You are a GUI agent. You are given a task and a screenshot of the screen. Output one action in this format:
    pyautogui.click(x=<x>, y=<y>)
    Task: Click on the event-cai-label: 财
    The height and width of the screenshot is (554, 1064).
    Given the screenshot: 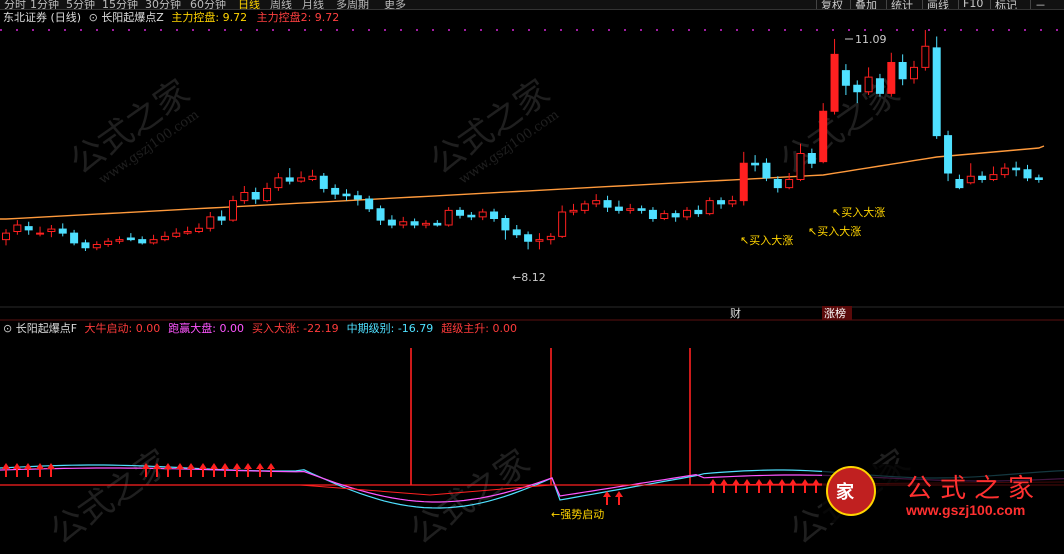 What is the action you would take?
    pyautogui.click(x=735, y=313)
    